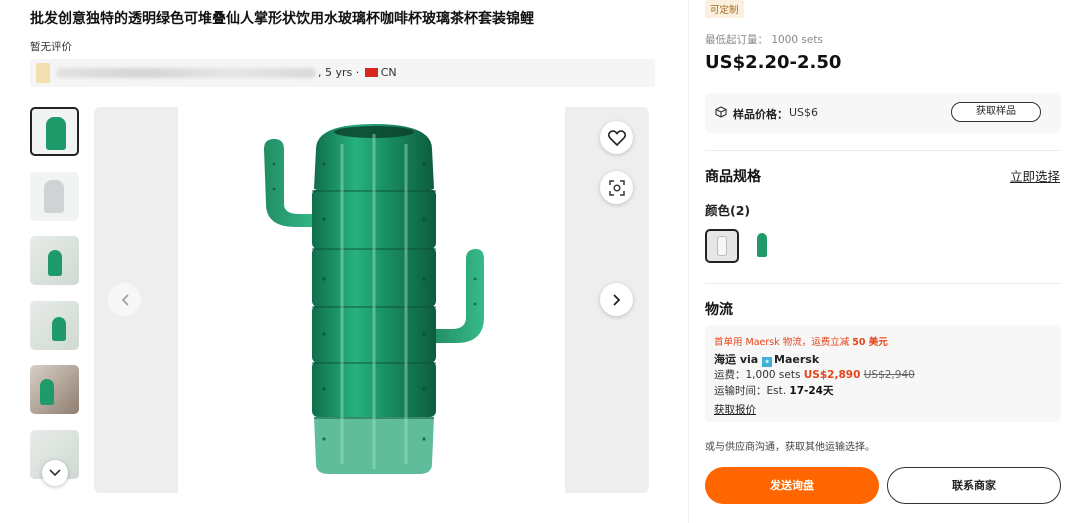 The width and height of the screenshot is (1080, 523). I want to click on select-now-link: 立即选择, so click(1035, 175).